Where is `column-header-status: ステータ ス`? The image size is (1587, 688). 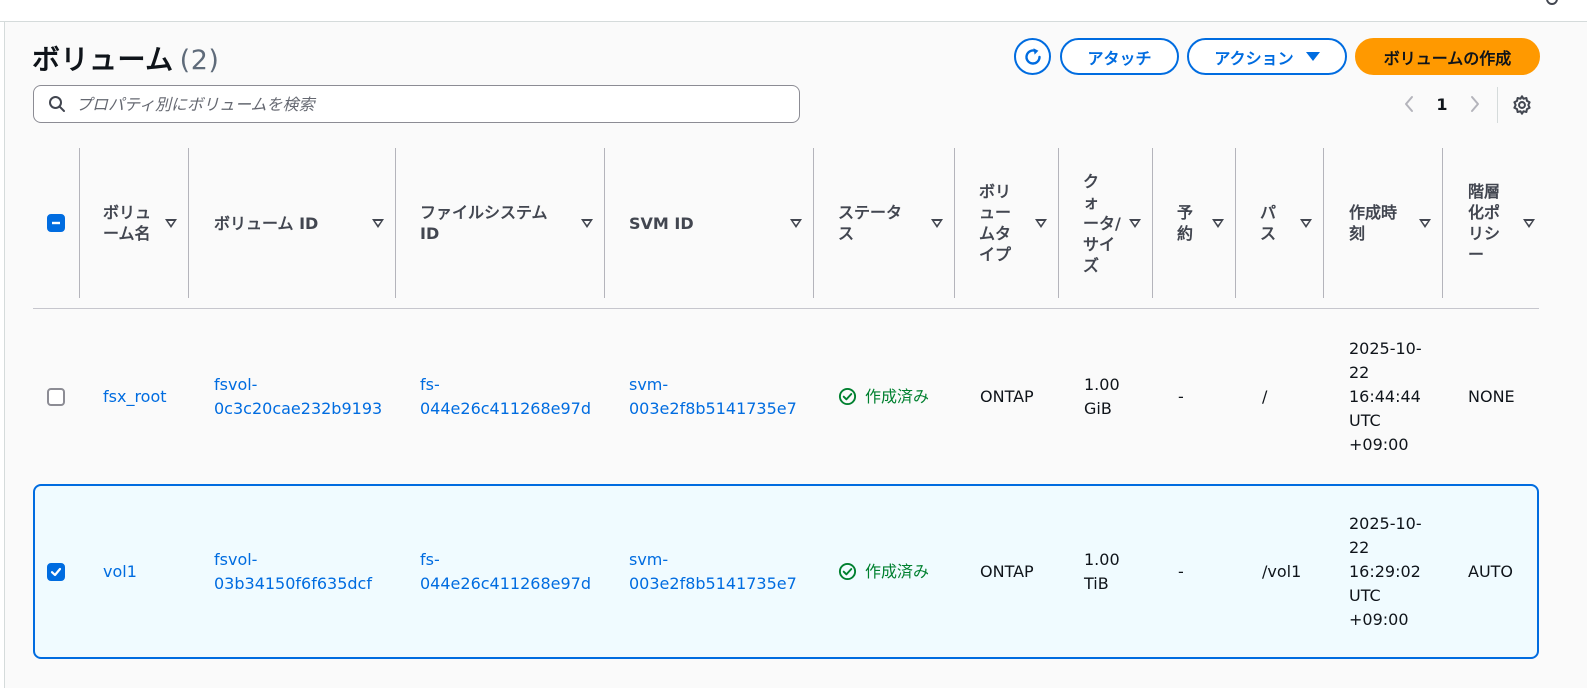 column-header-status: ステータ ス is located at coordinates (884, 223).